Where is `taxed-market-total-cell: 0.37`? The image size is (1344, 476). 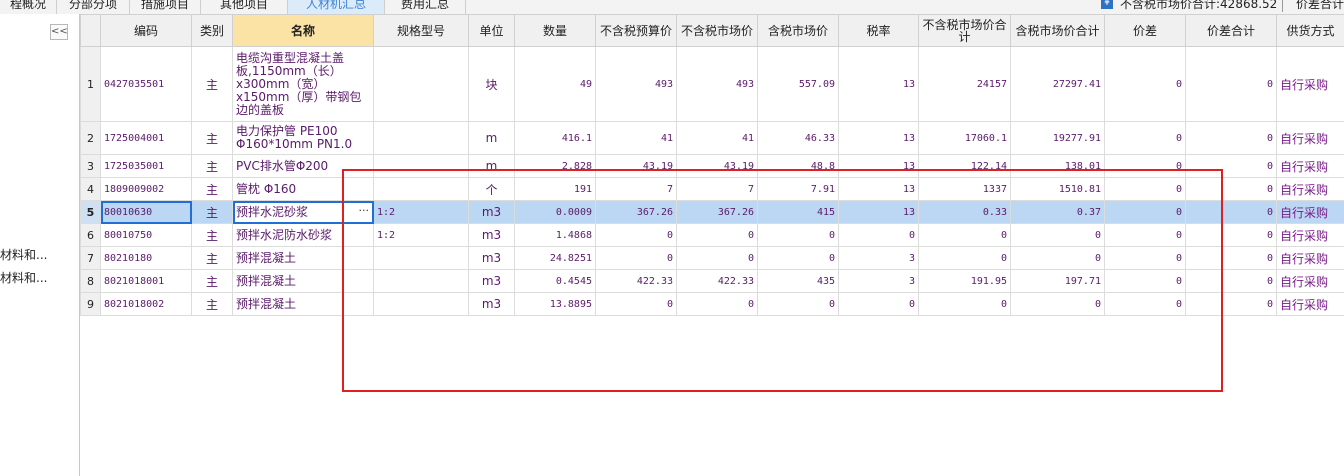
taxed-market-total-cell: 0.37 is located at coordinates (1057, 212).